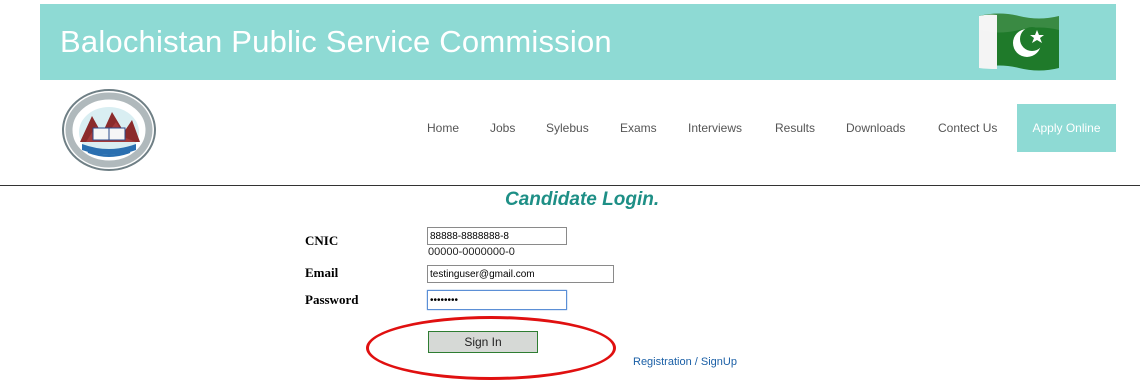 Image resolution: width=1140 pixels, height=387 pixels. Describe the element at coordinates (497, 236) in the screenshot. I see `cnic-input` at that location.